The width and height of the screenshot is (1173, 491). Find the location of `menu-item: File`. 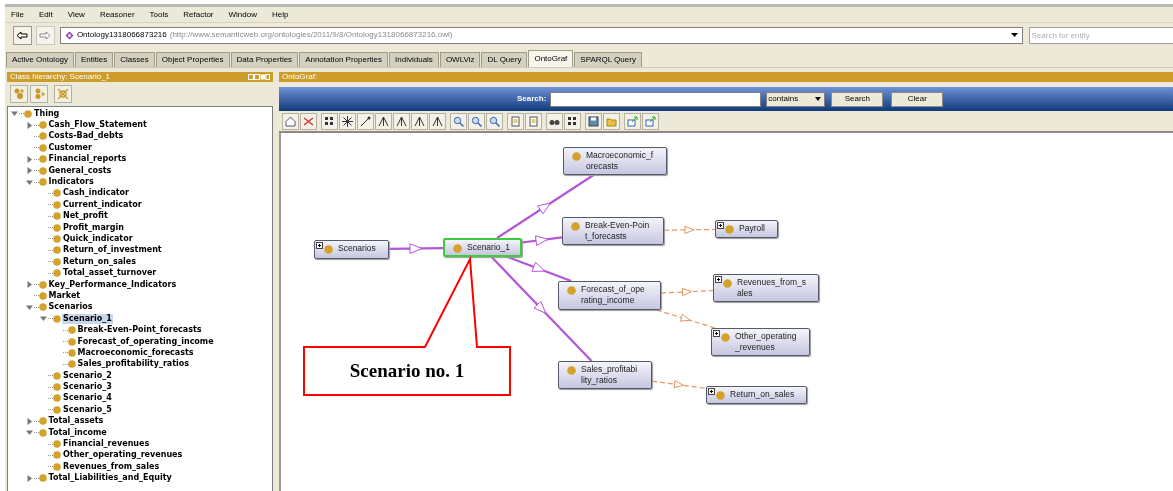

menu-item: File is located at coordinates (17, 14).